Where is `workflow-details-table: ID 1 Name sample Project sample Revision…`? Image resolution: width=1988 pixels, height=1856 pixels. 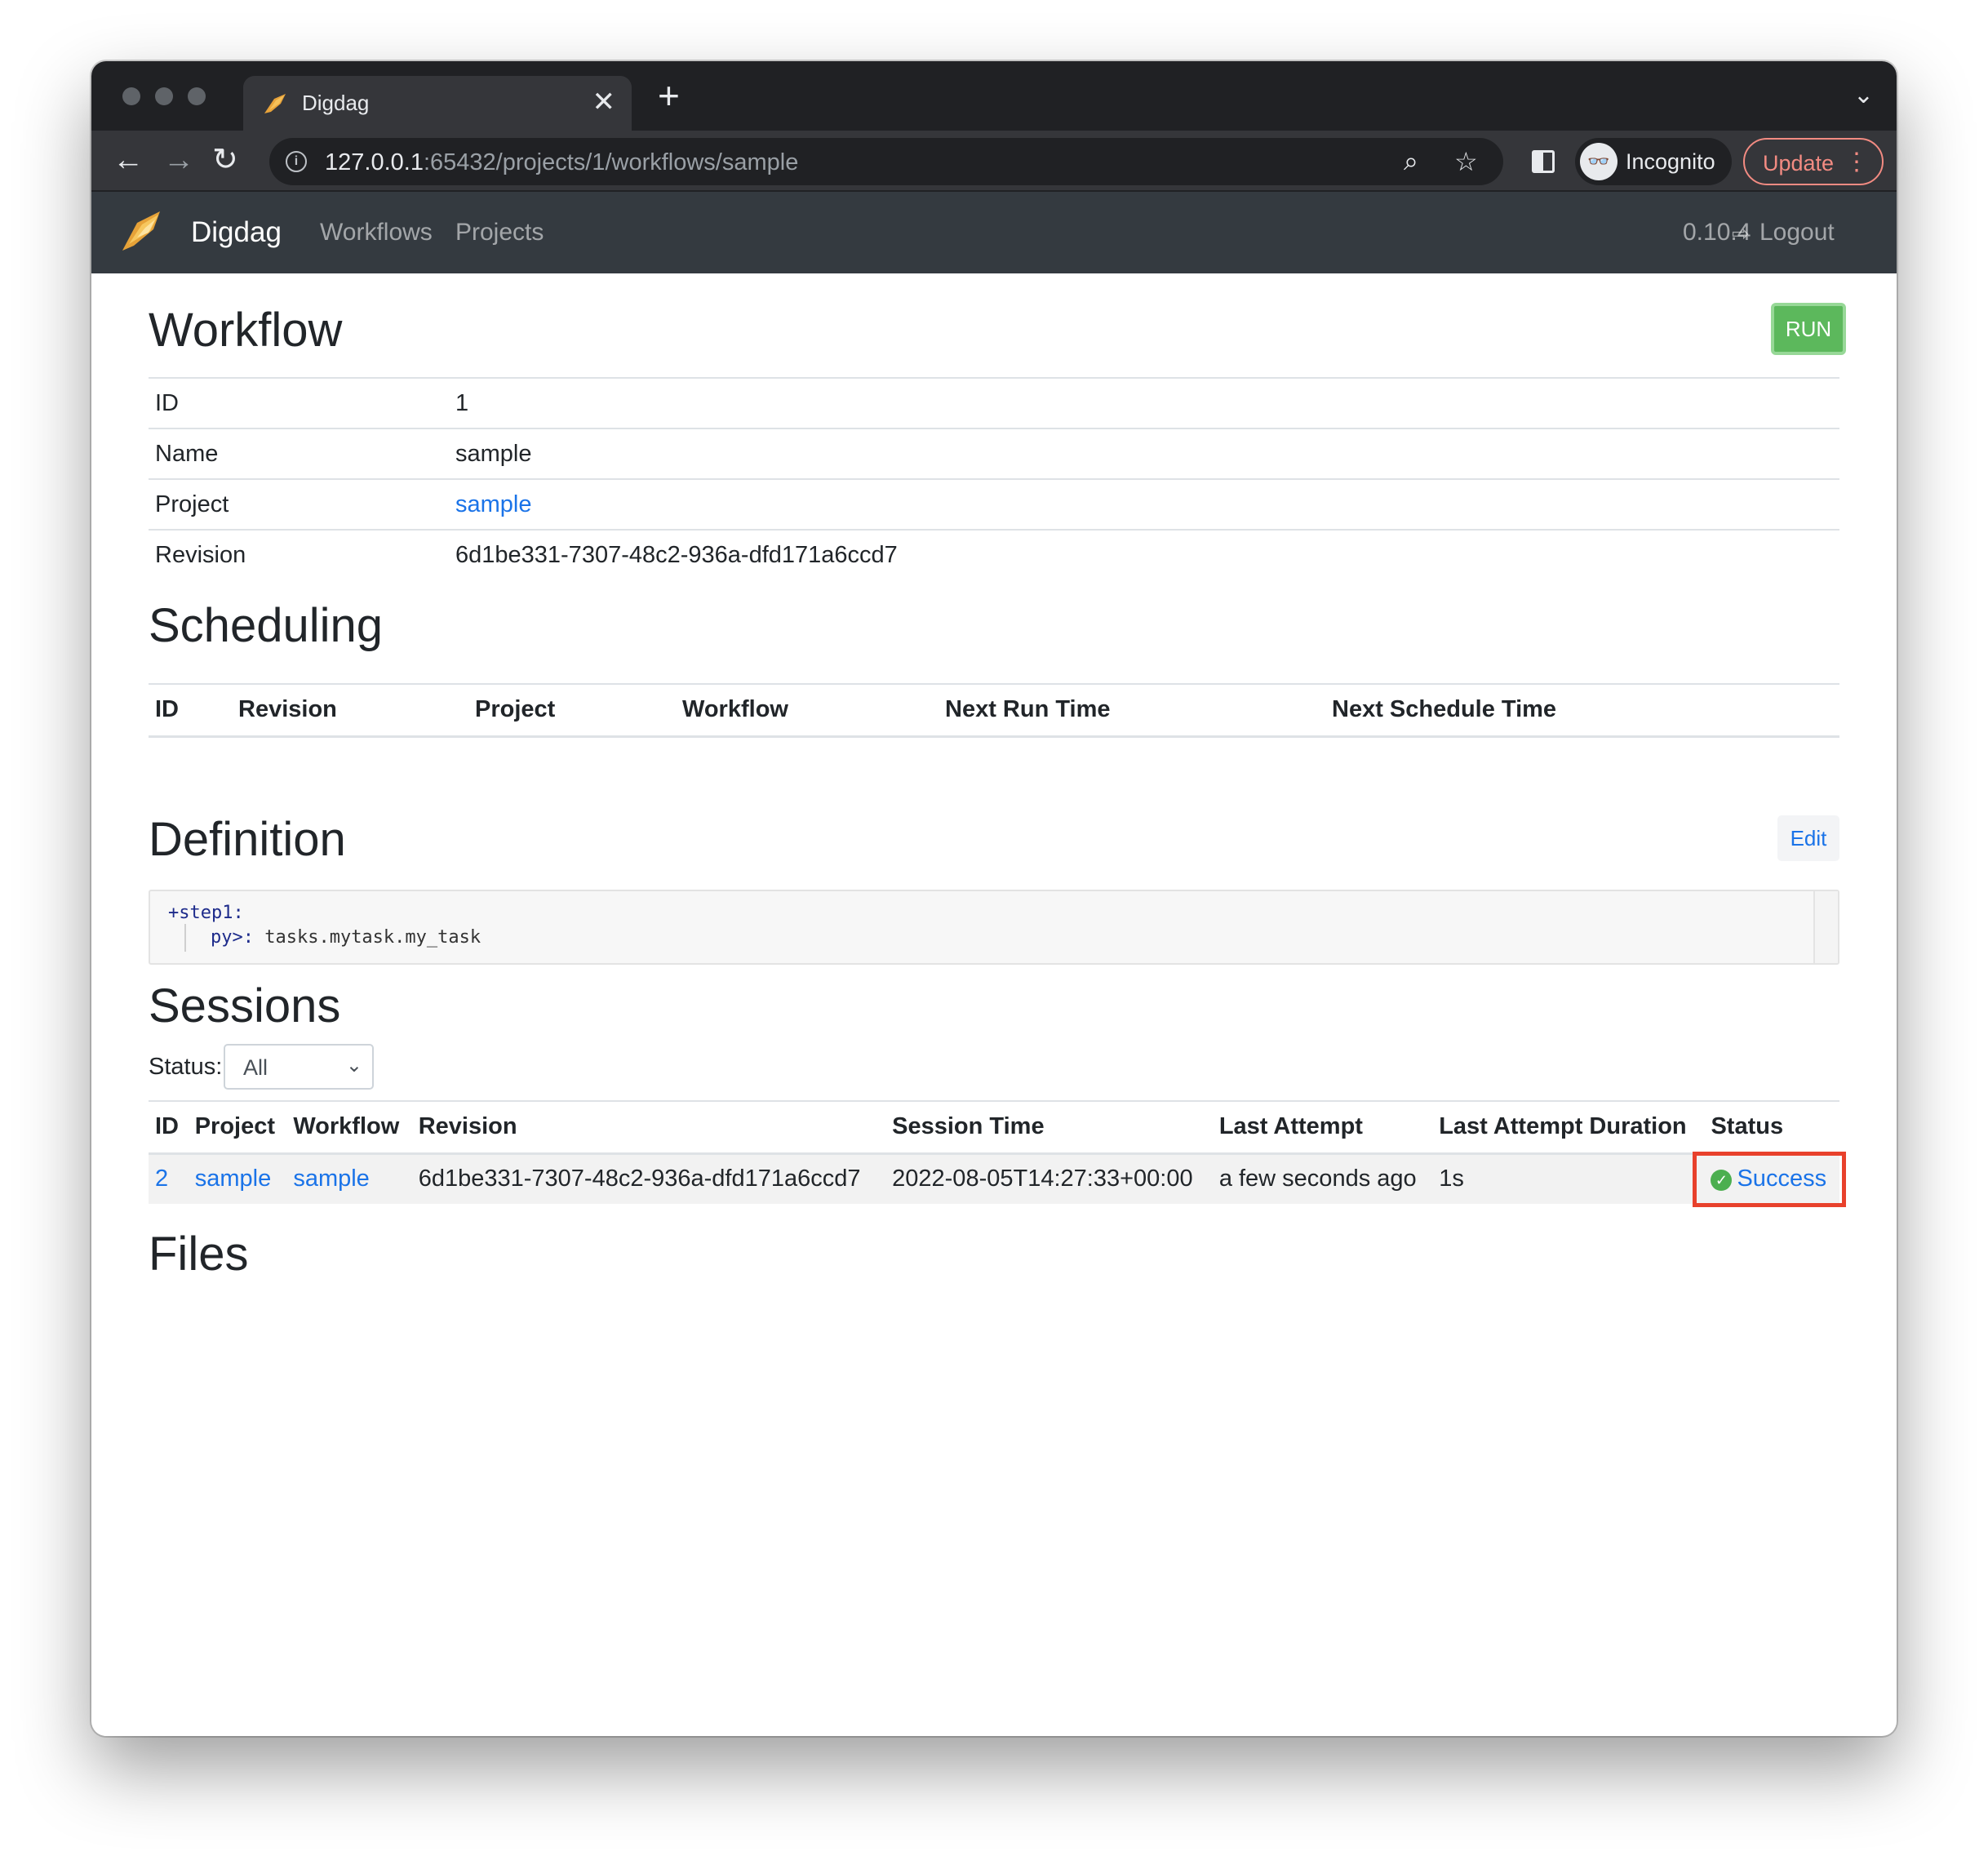 workflow-details-table: ID 1 Name sample Project sample Revision… is located at coordinates (994, 478).